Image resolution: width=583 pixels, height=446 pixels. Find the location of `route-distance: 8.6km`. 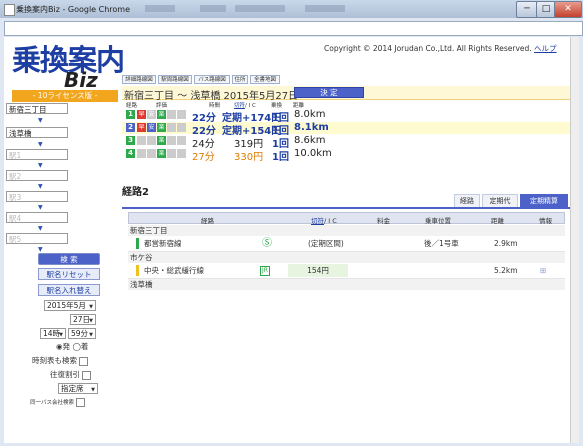

route-distance: 8.6km is located at coordinates (310, 140).